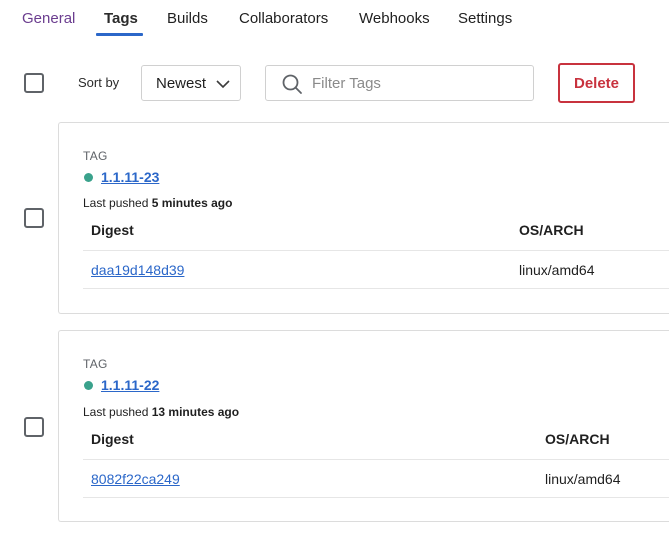 The height and width of the screenshot is (553, 669). I want to click on filter-tags-field, so click(399, 83).